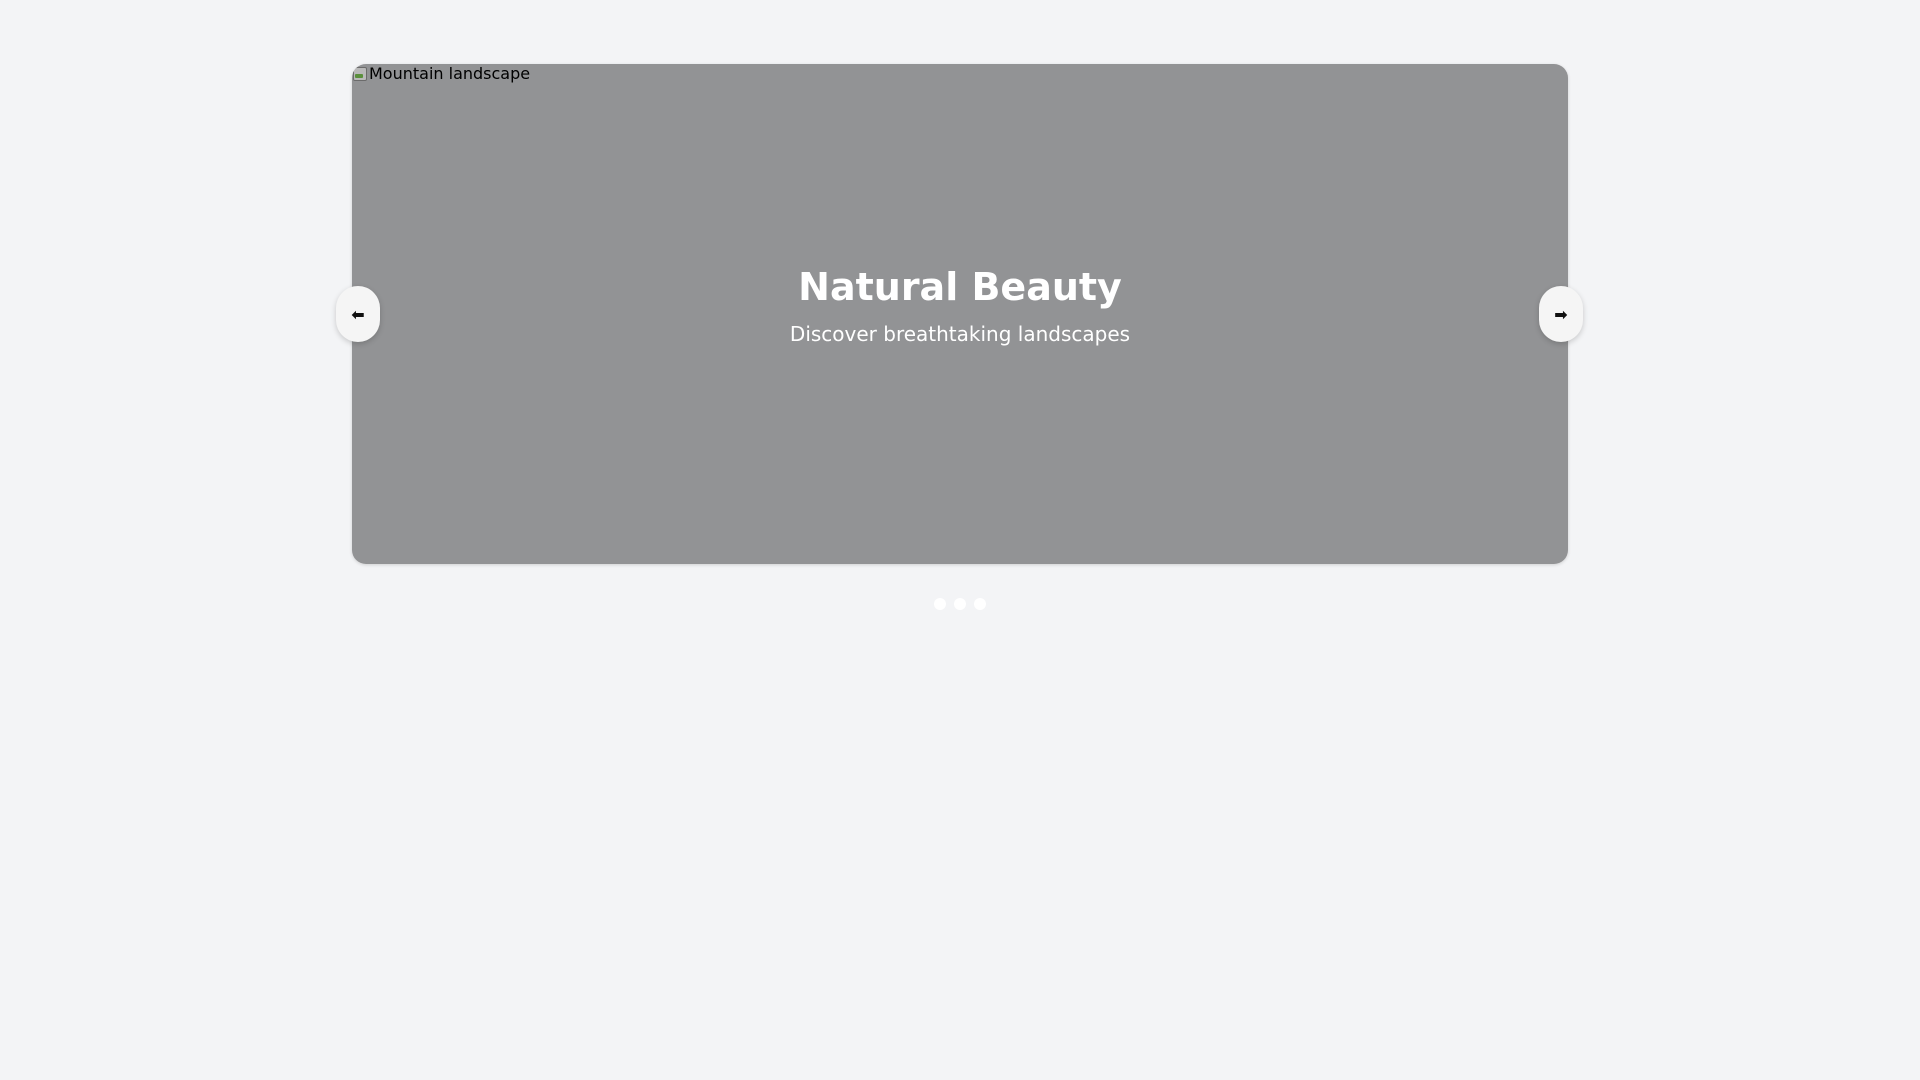  What do you see at coordinates (450, 73) in the screenshot?
I see `slide-image-alt-text: Mountain landscape` at bounding box center [450, 73].